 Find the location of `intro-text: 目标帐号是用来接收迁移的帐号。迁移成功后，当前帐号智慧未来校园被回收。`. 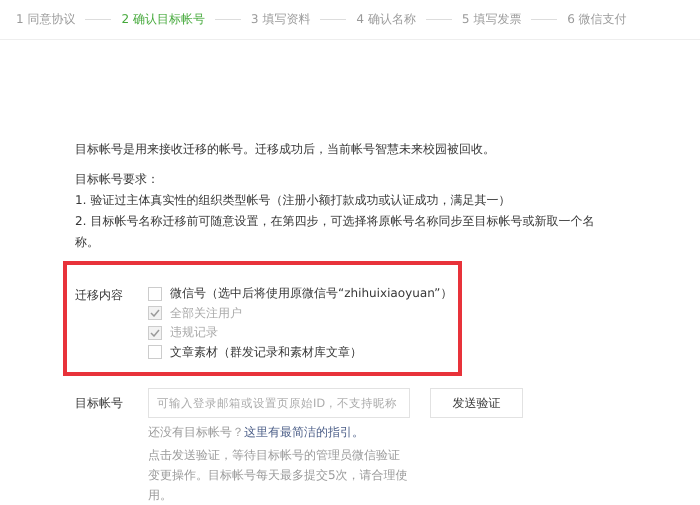

intro-text: 目标帐号是用来接收迁移的帐号。迁移成功后，当前帐号智慧未来校园被回收。 is located at coordinates (285, 149).